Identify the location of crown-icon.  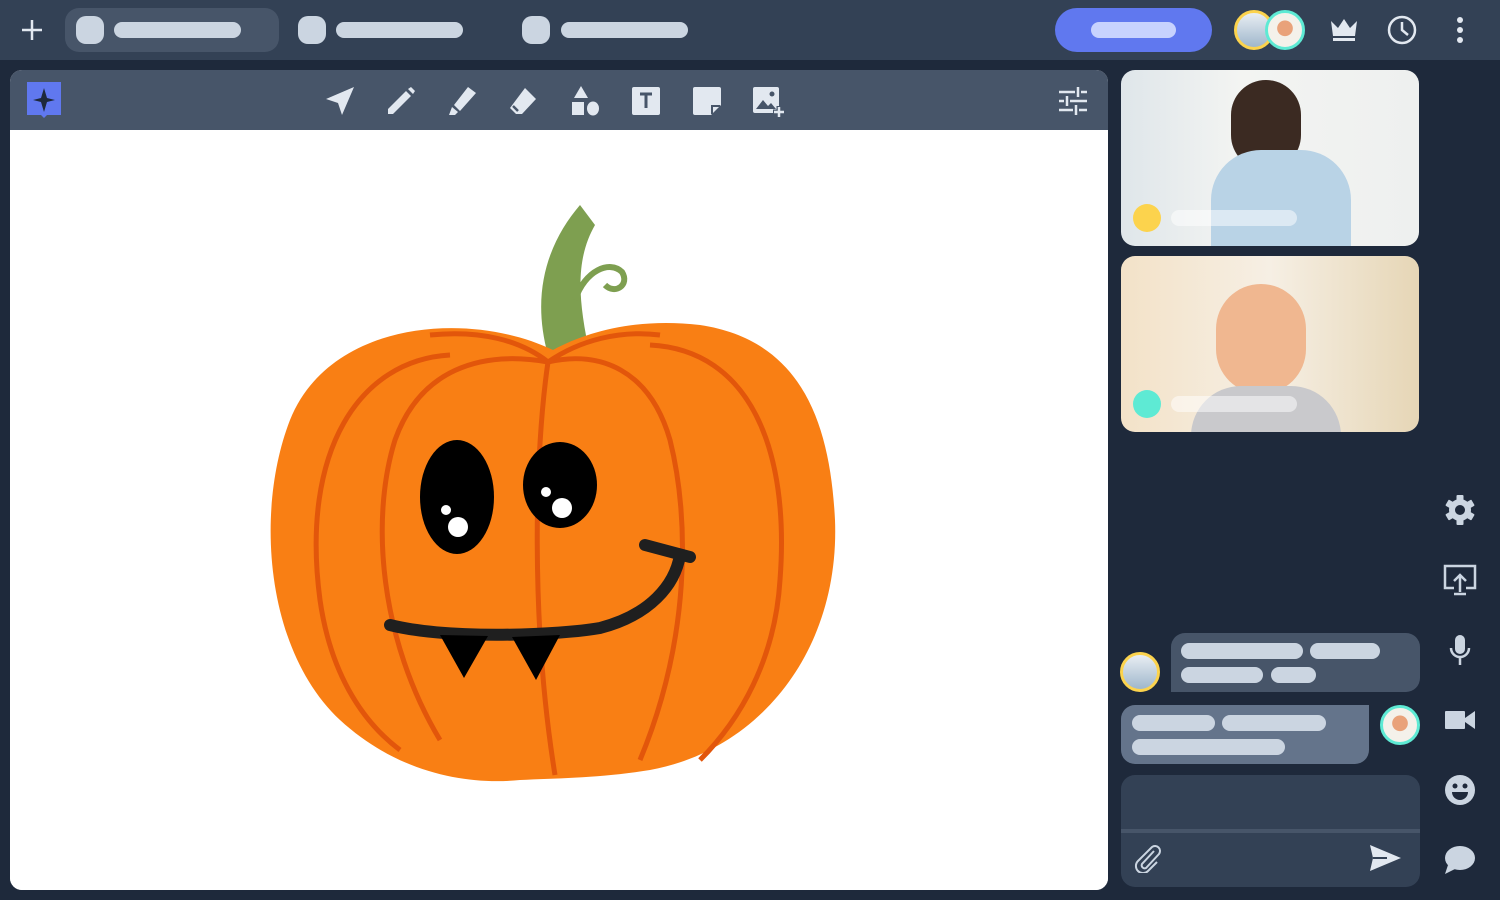
(1344, 30).